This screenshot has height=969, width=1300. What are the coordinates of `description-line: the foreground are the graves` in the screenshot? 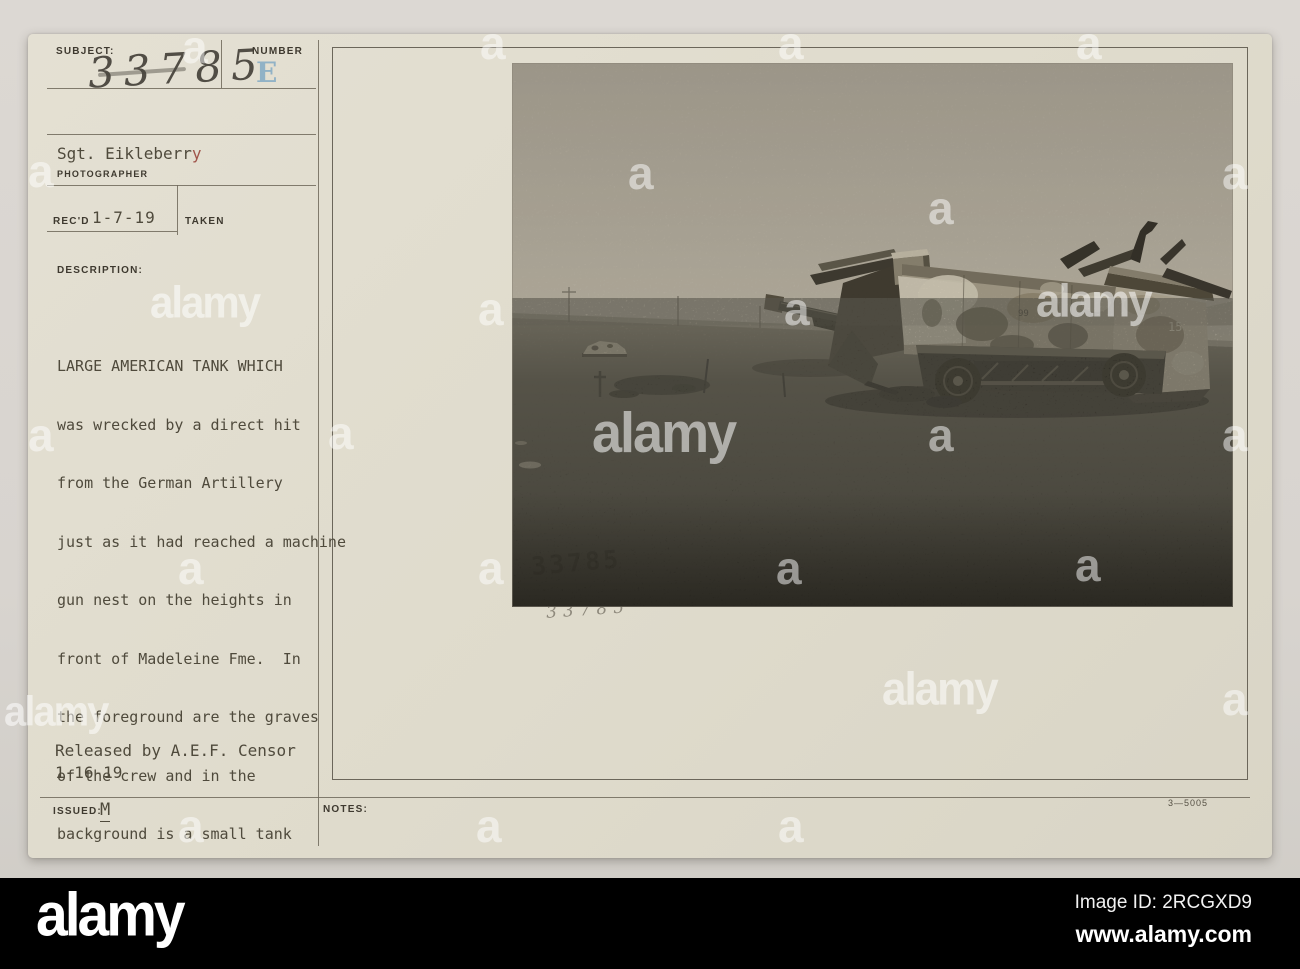 It's located at (188, 717).